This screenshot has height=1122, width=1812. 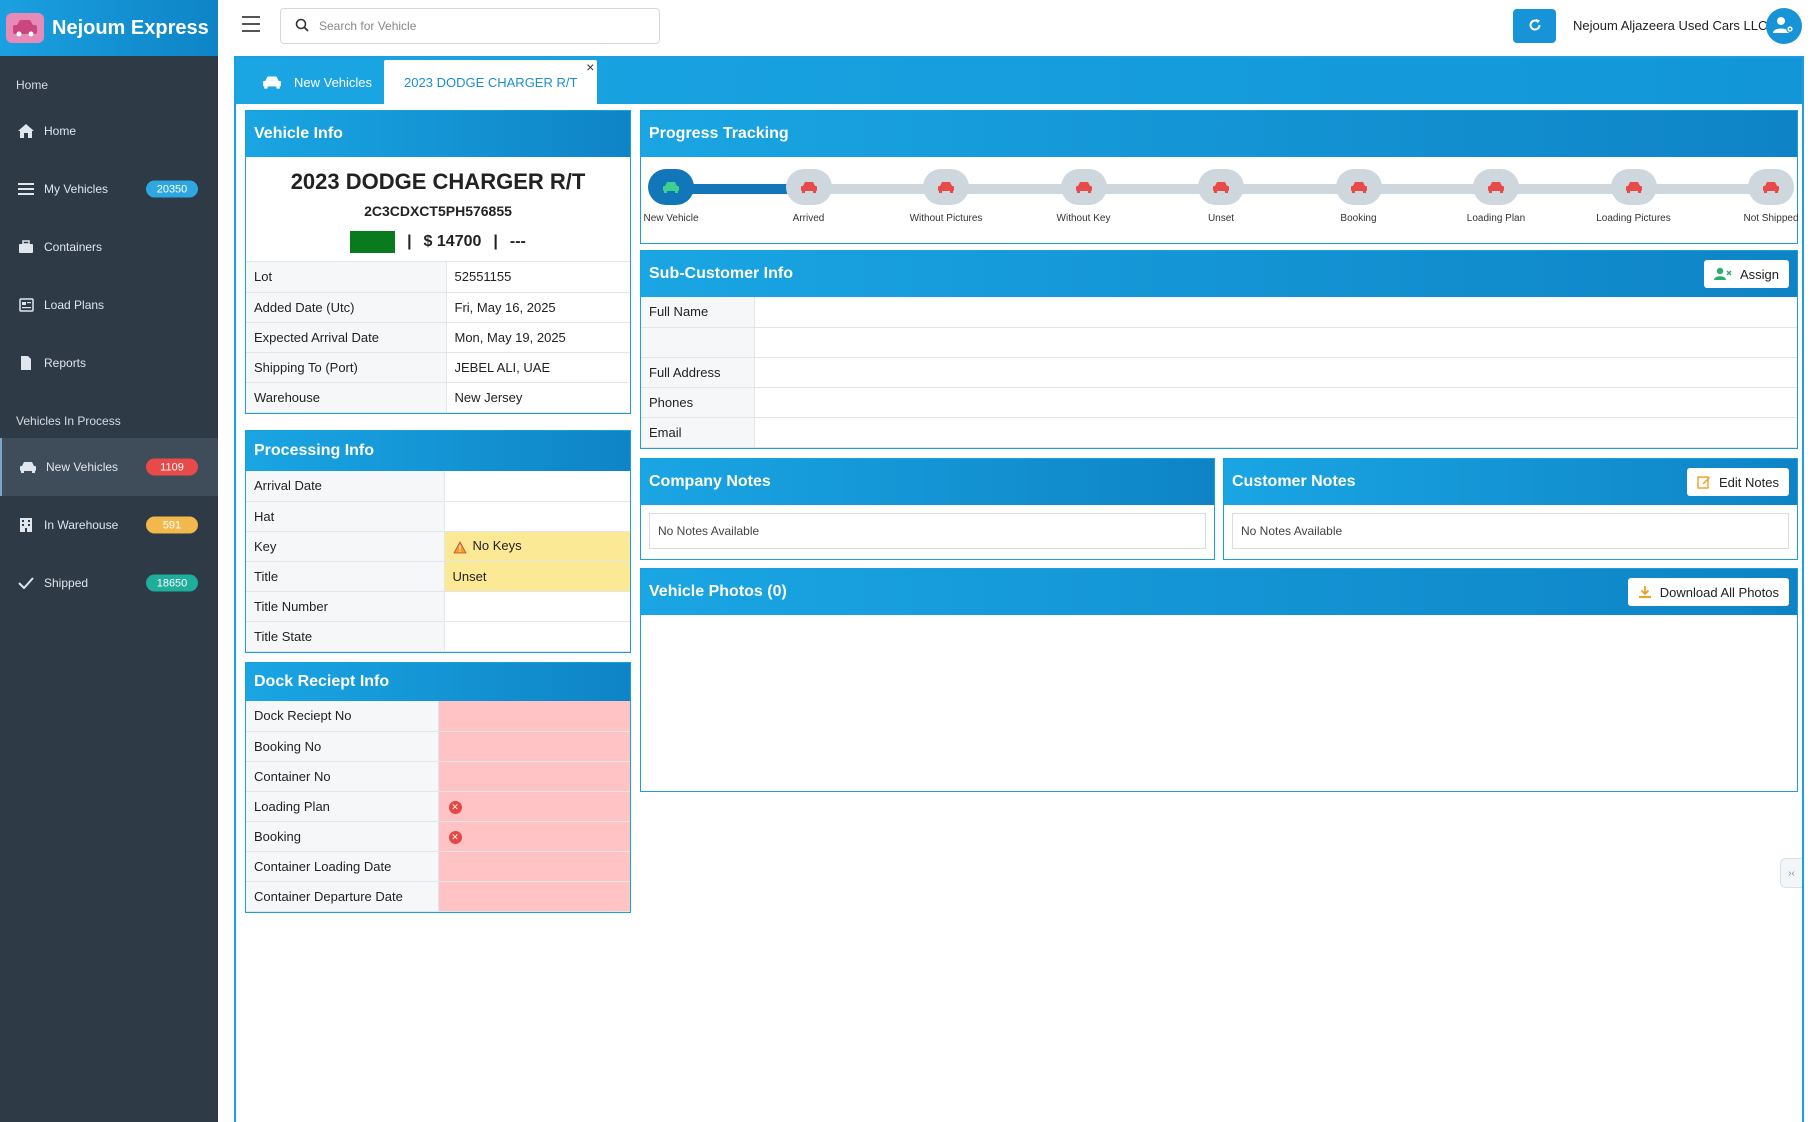 I want to click on menu-toggle-icon, so click(x=251, y=24).